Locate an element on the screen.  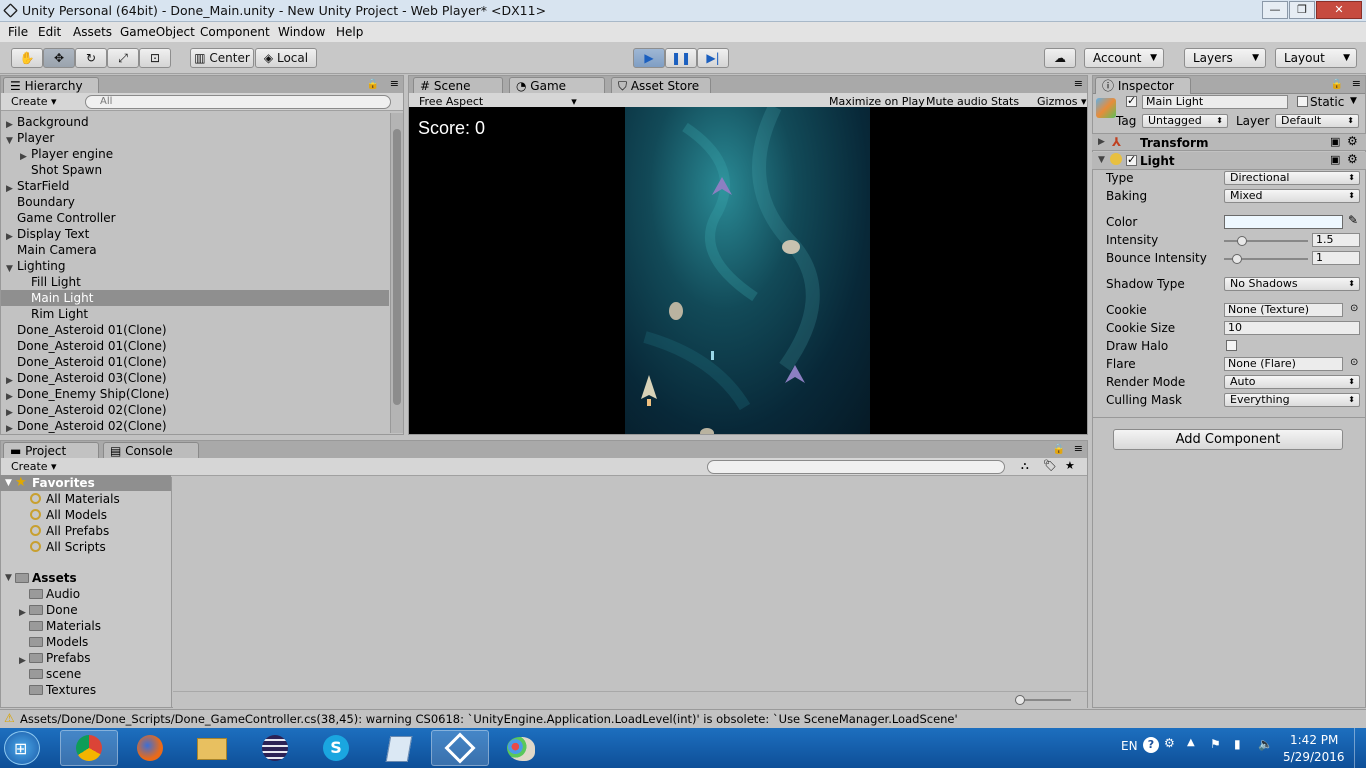
flare-field: None (Flare) is located at coordinates (1283, 364).